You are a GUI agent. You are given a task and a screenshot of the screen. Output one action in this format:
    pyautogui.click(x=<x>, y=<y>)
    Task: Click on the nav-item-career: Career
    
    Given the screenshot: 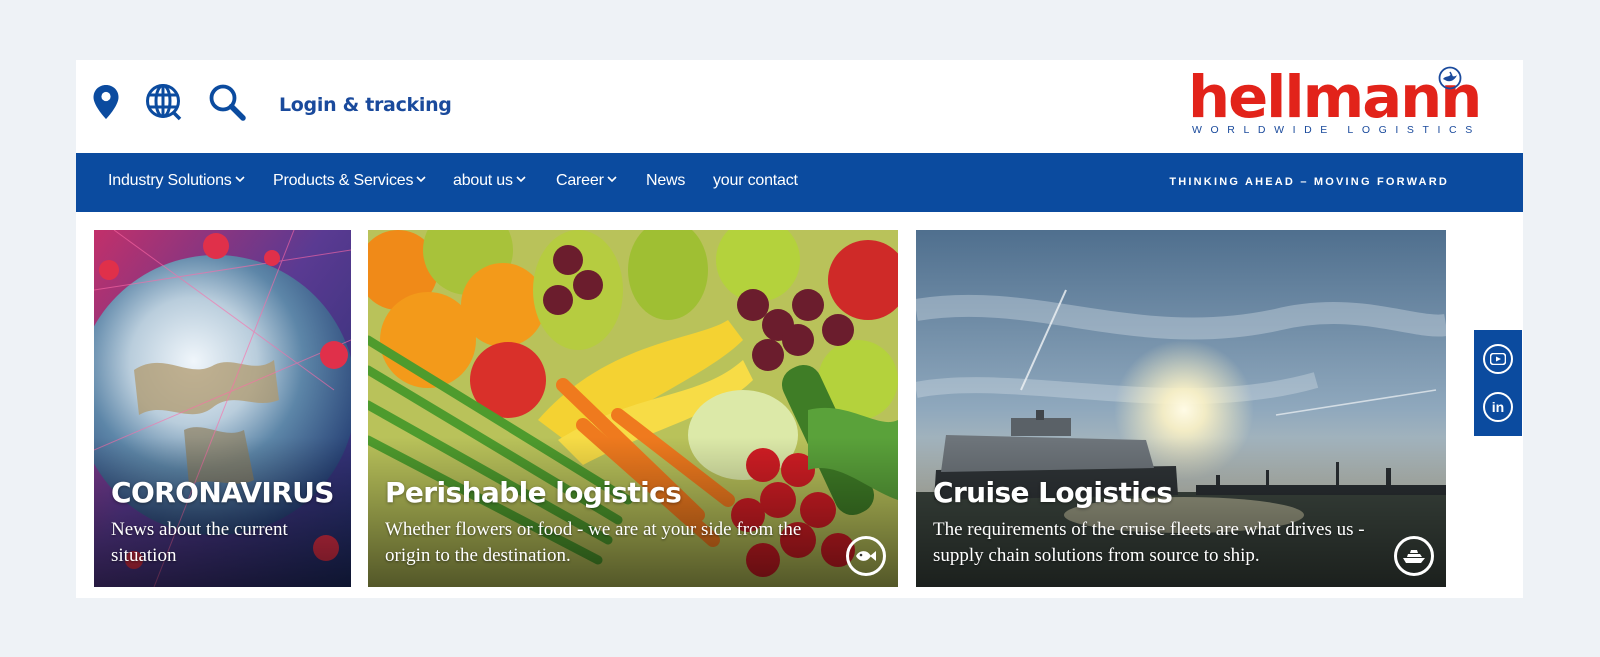 What is the action you would take?
    pyautogui.click(x=586, y=181)
    